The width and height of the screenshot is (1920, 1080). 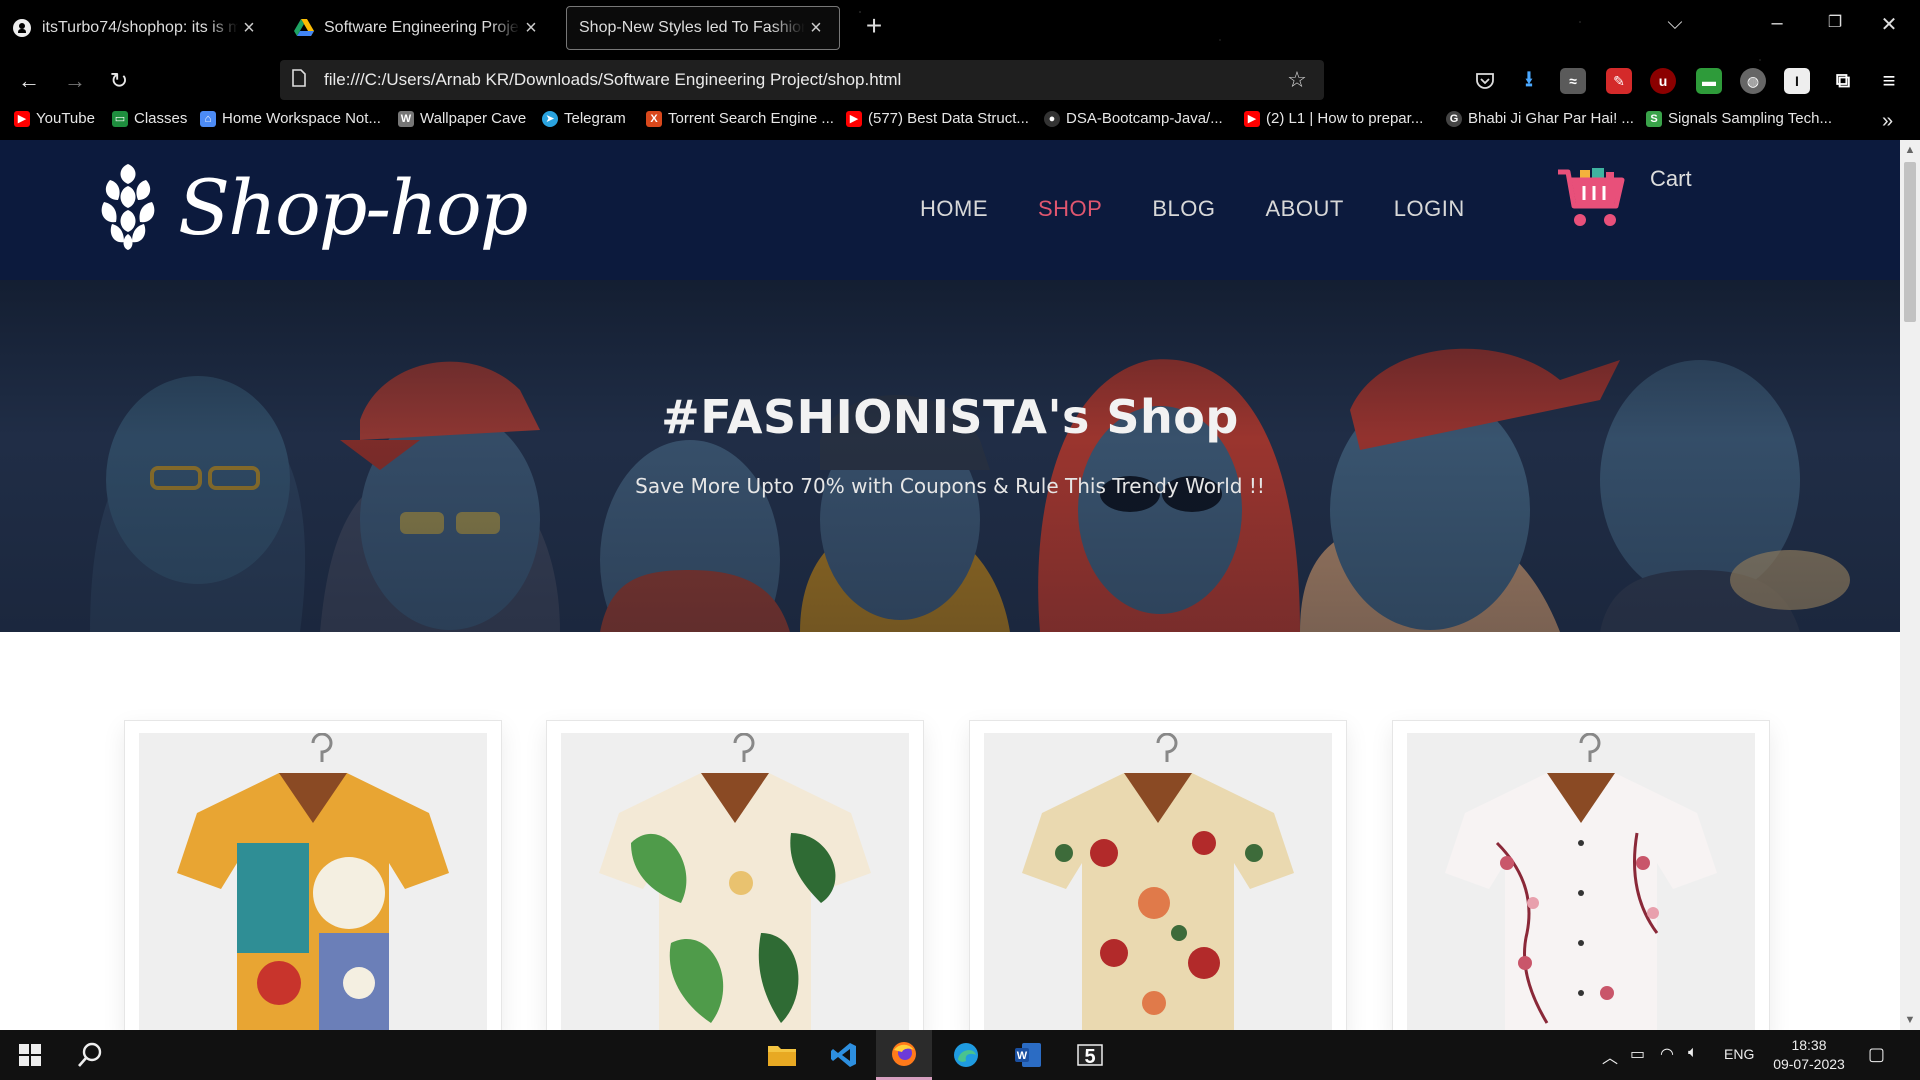 What do you see at coordinates (1070, 209) in the screenshot?
I see `nav-shop: SHOP` at bounding box center [1070, 209].